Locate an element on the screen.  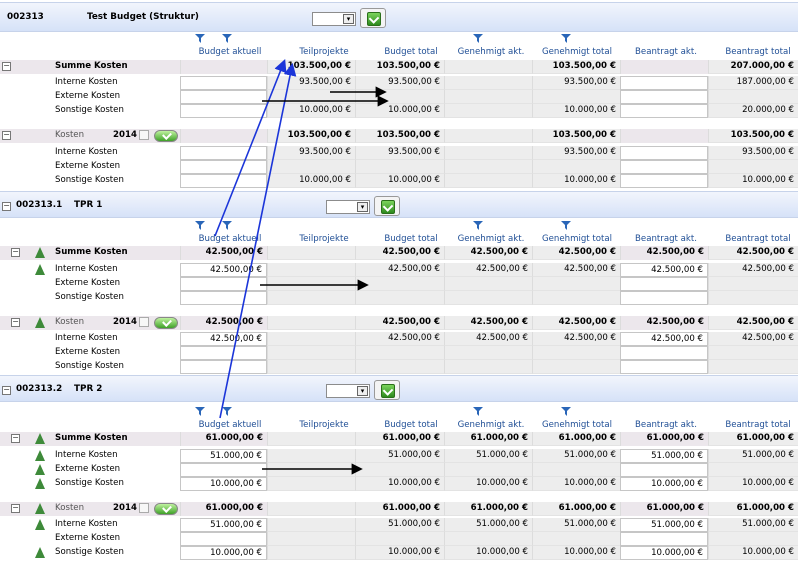
section-header: 002313 Test Budget (Struktur) ▾ is located at coordinates (399, 17).